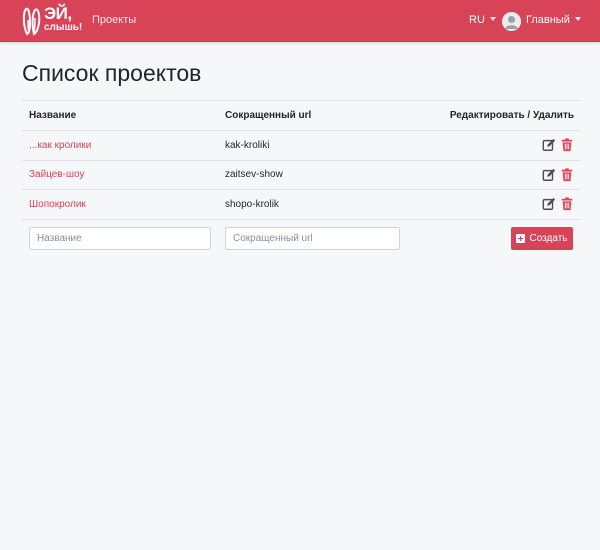 This screenshot has width=600, height=550. What do you see at coordinates (56, 174) in the screenshot?
I see `project-link: Зайцев-шоу` at bounding box center [56, 174].